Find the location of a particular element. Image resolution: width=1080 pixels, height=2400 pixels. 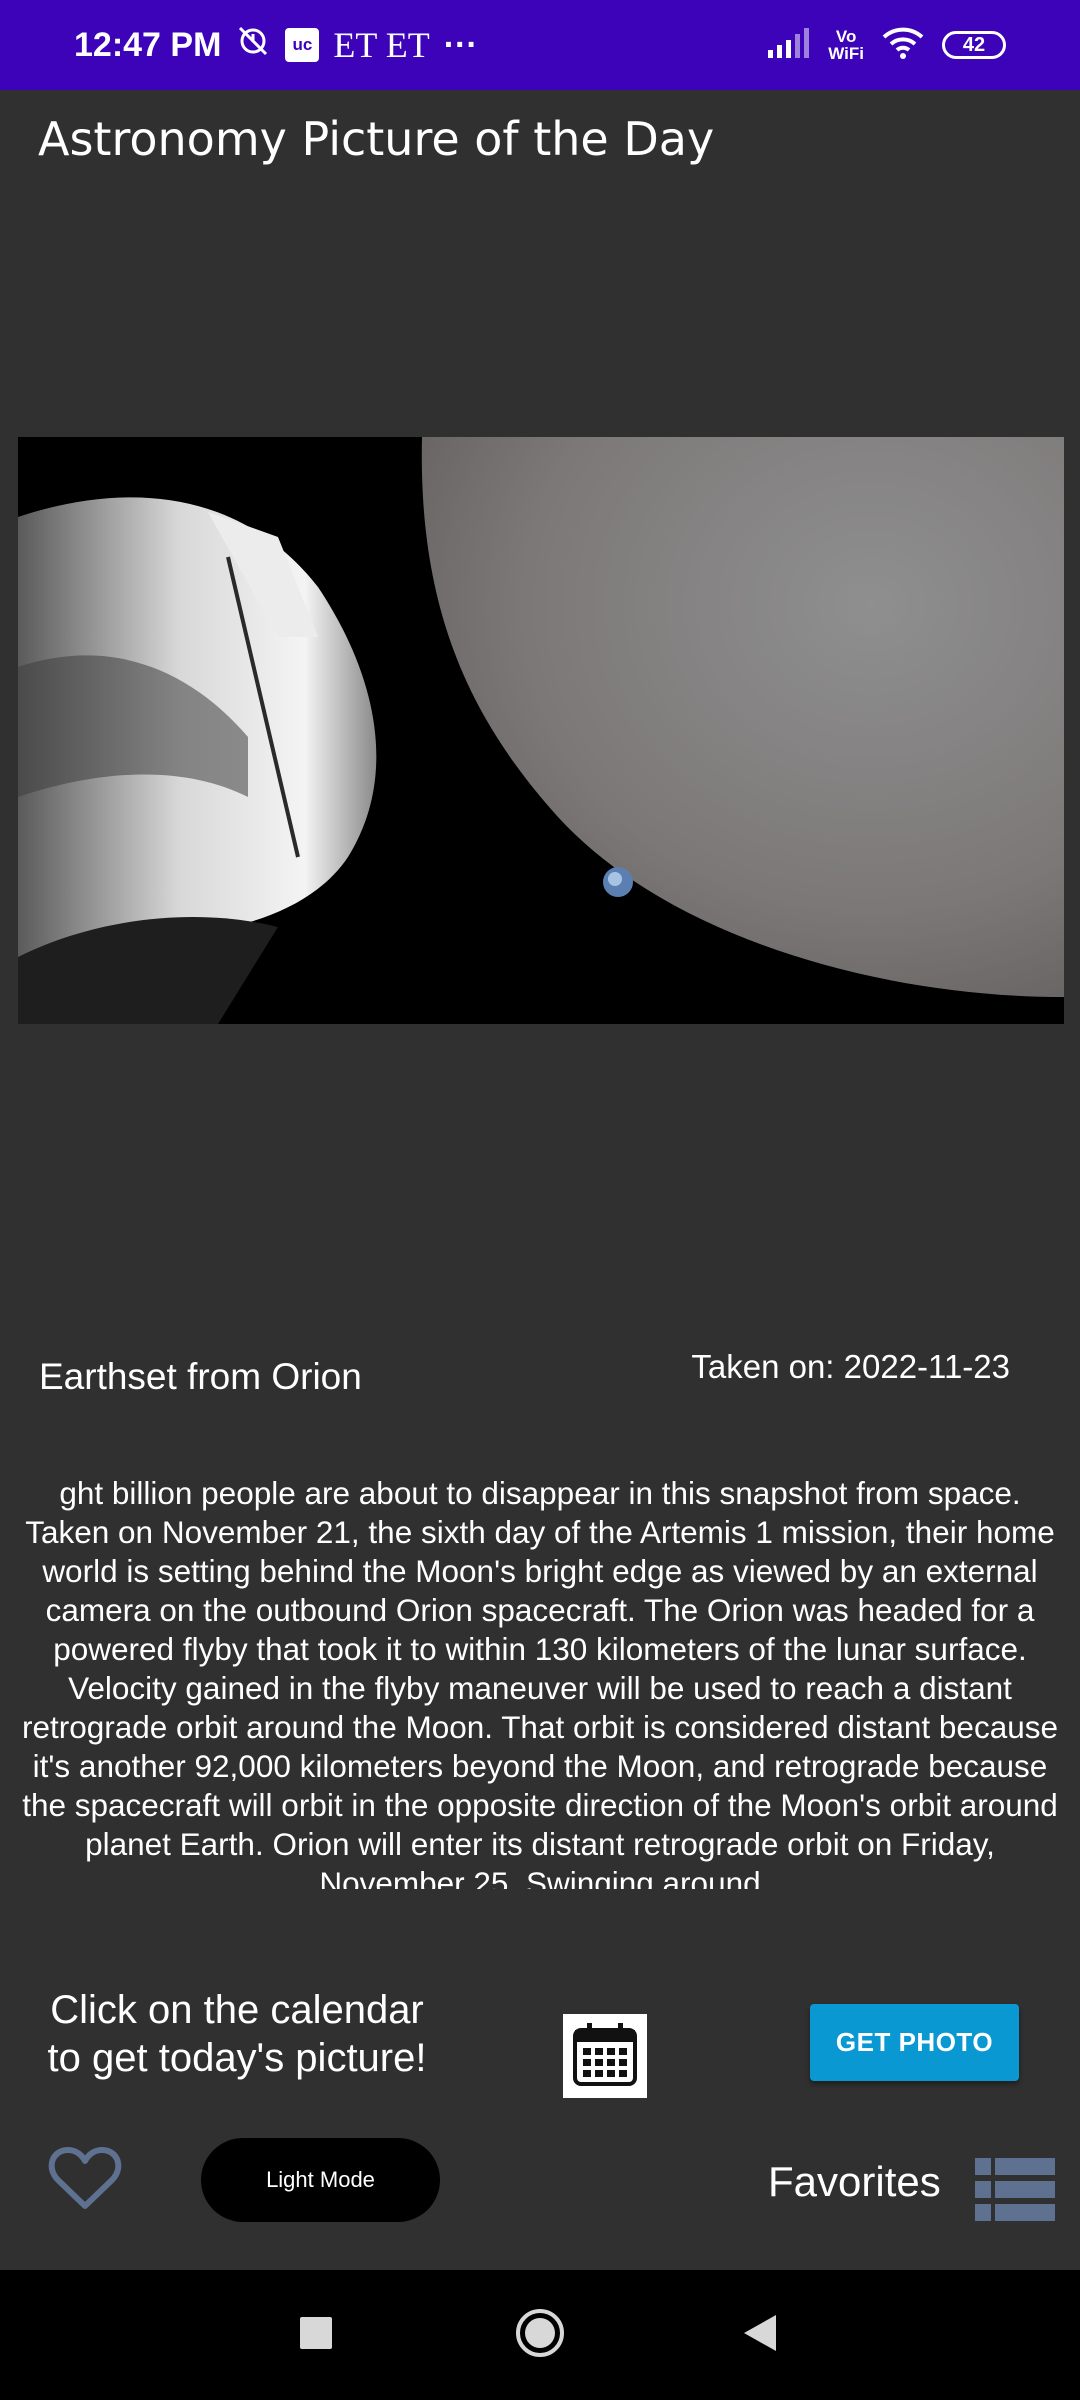

status-bar: 12:47 PM uc ET ET ··· Vo WiFi 42 is located at coordinates (540, 45).